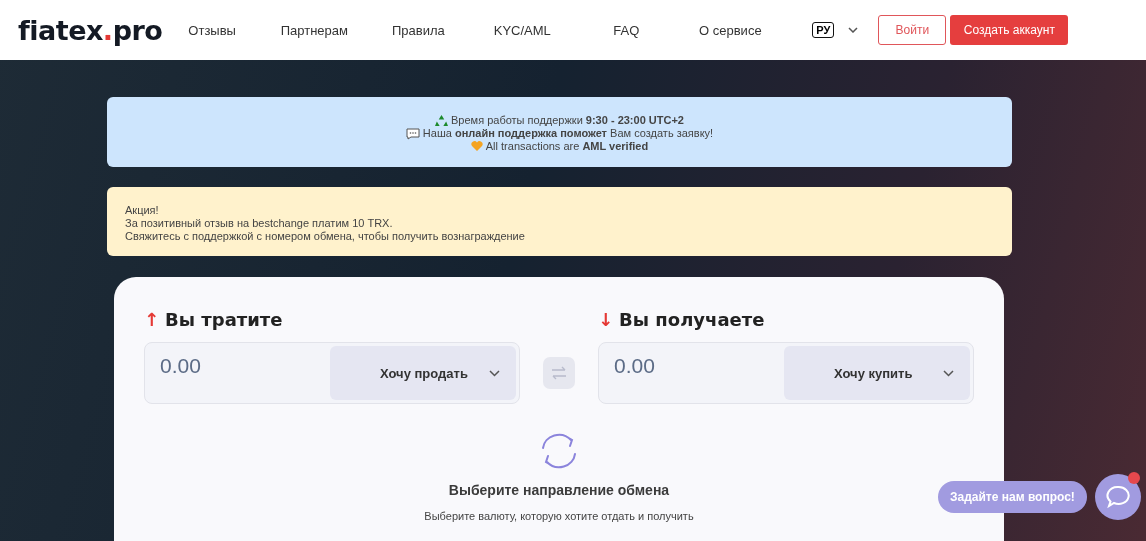  What do you see at coordinates (606, 319) in the screenshot?
I see `arrow-icon: ↓` at bounding box center [606, 319].